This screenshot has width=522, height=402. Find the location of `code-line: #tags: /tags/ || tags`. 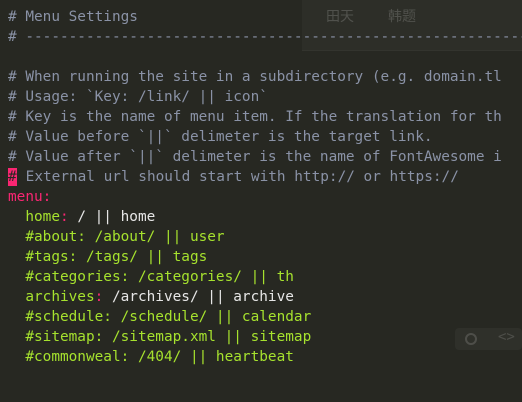

code-line: #tags: /tags/ || tags is located at coordinates (107, 257).